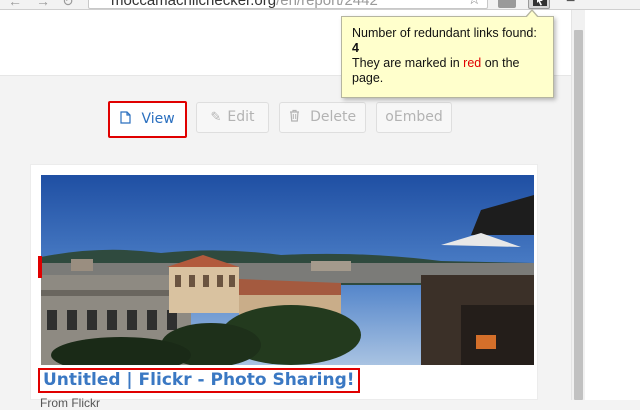 The image size is (640, 410). I want to click on view-button: View, so click(147, 119).